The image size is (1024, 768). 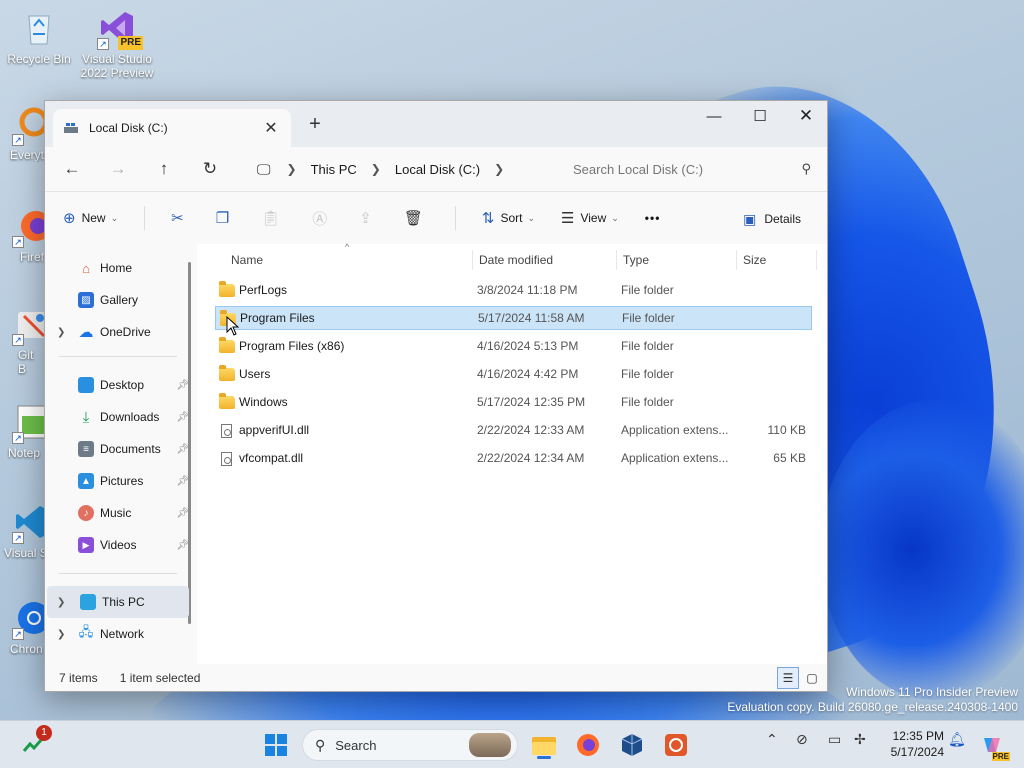 I want to click on nav-item-documents: ≡ Documents 📌︎, so click(x=117, y=449).